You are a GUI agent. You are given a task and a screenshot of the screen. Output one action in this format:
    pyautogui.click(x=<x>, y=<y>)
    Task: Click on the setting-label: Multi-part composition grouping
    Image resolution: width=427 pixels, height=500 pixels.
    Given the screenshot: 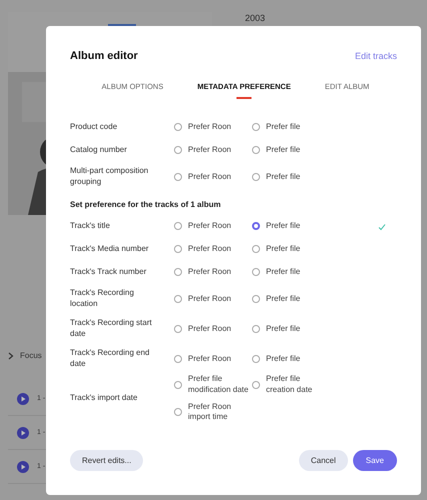 What is the action you would take?
    pyautogui.click(x=110, y=177)
    